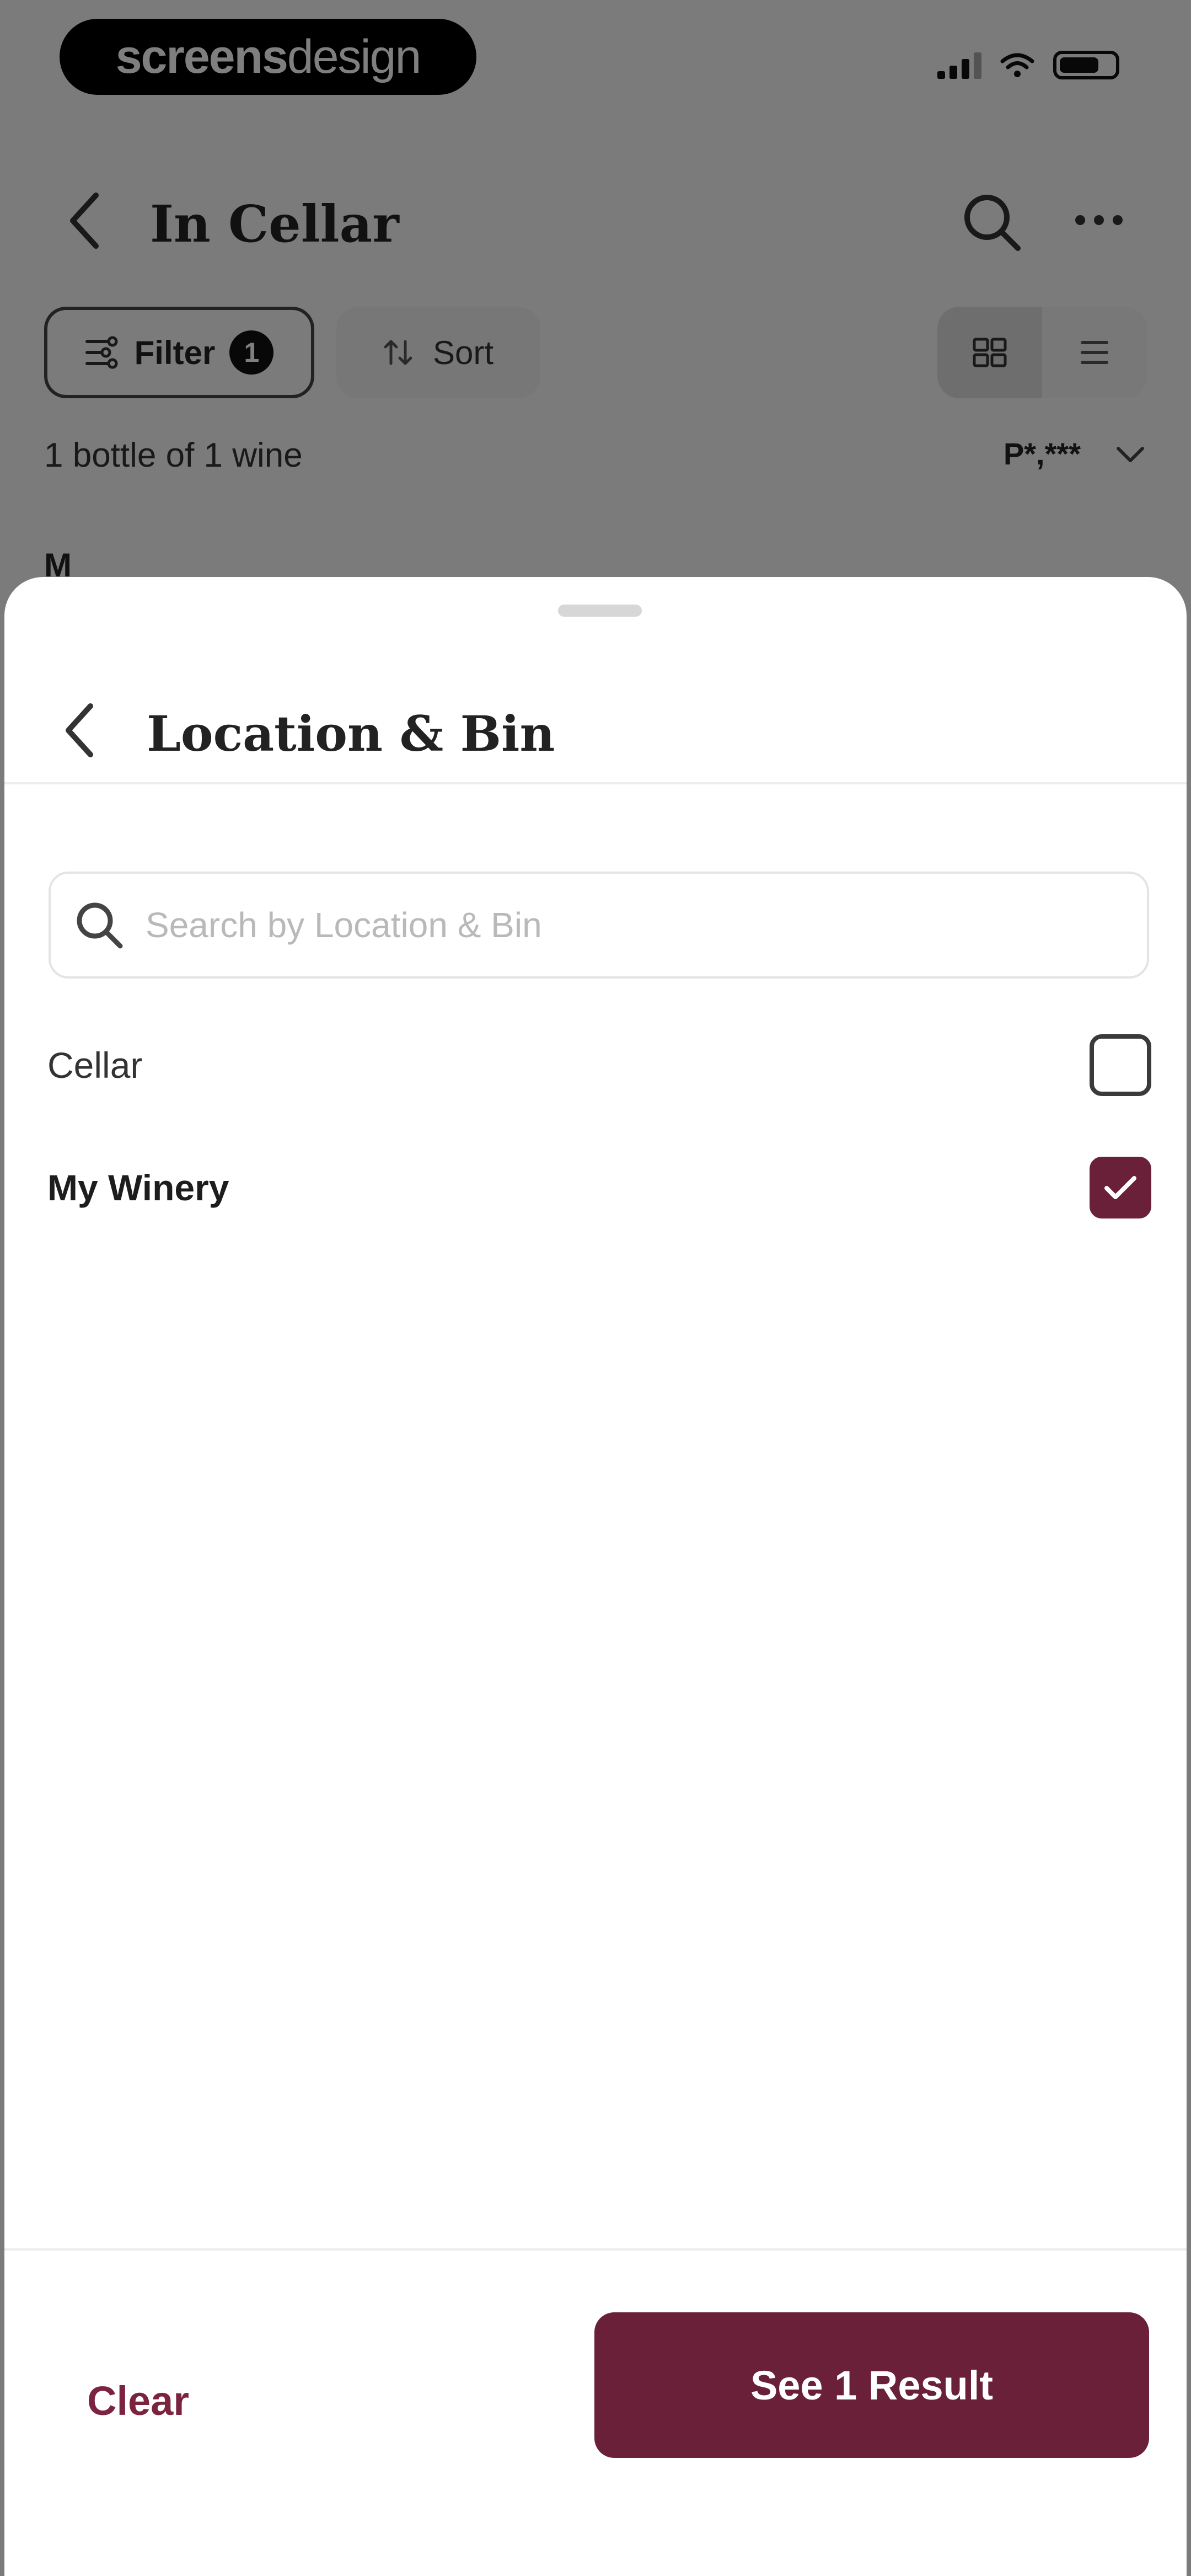 The height and width of the screenshot is (2576, 1191). Describe the element at coordinates (597, 1065) in the screenshot. I see `option-row-cellar: Cellar` at that location.